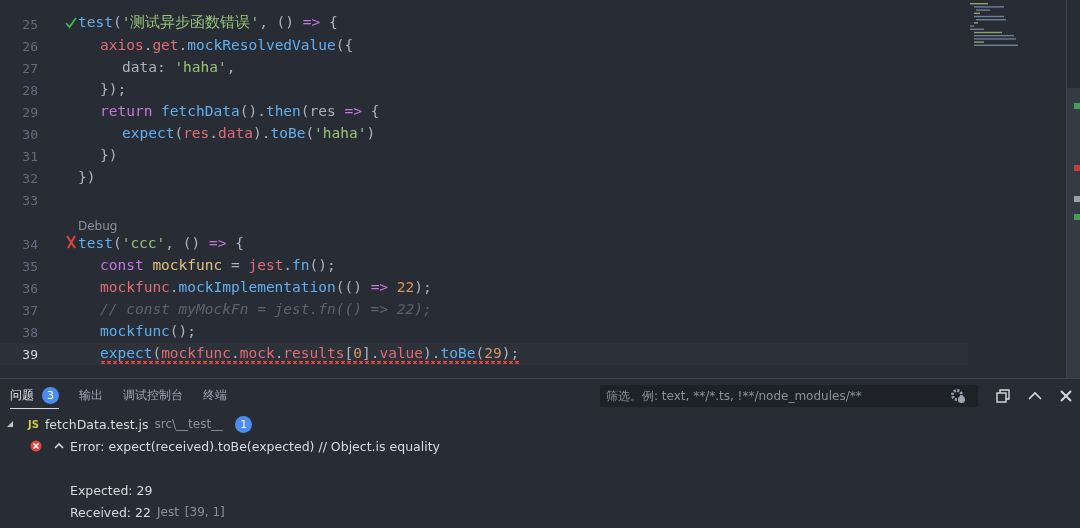  Describe the element at coordinates (227, 45) in the screenshot. I see `code-line: axios.get.mockResolvedValue({` at that location.